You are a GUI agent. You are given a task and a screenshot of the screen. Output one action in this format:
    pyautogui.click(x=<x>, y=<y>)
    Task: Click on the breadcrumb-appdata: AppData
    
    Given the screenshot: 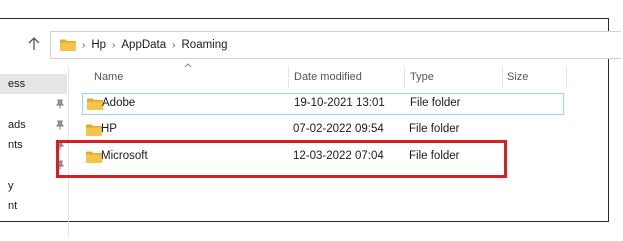 What is the action you would take?
    pyautogui.click(x=143, y=45)
    